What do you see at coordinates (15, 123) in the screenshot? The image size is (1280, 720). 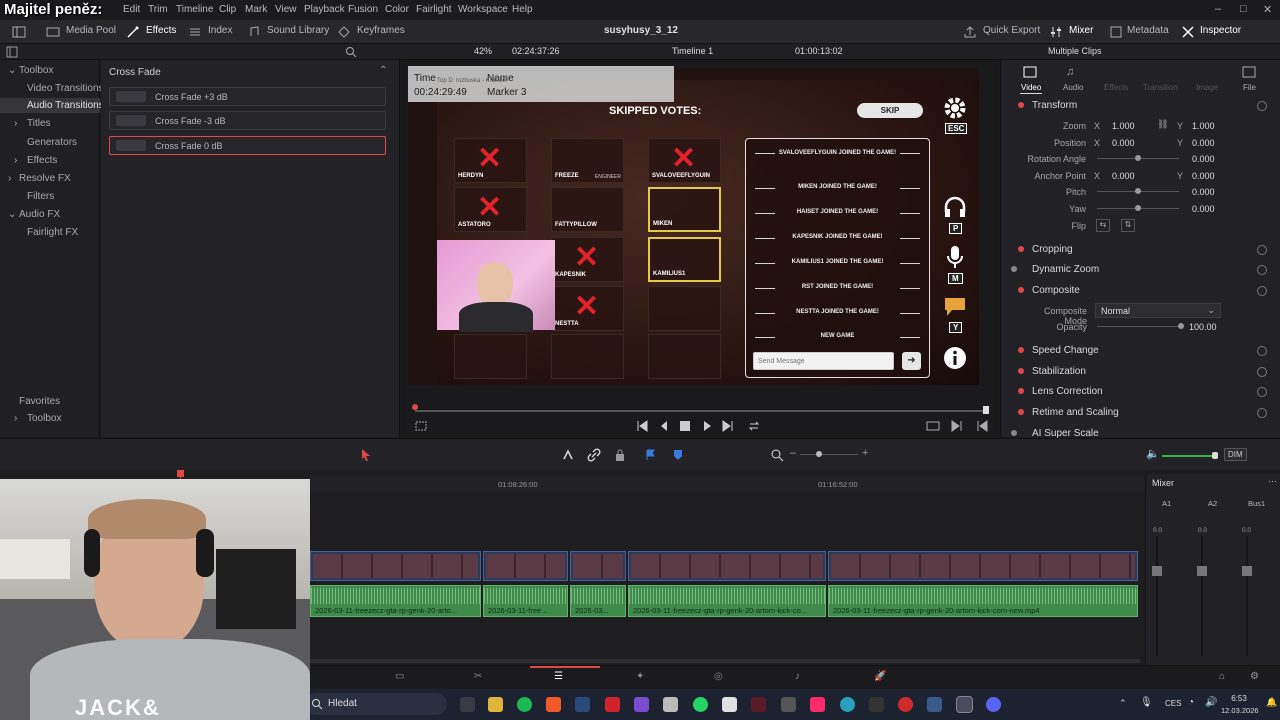 I see `titles-chevron-icon: ›` at bounding box center [15, 123].